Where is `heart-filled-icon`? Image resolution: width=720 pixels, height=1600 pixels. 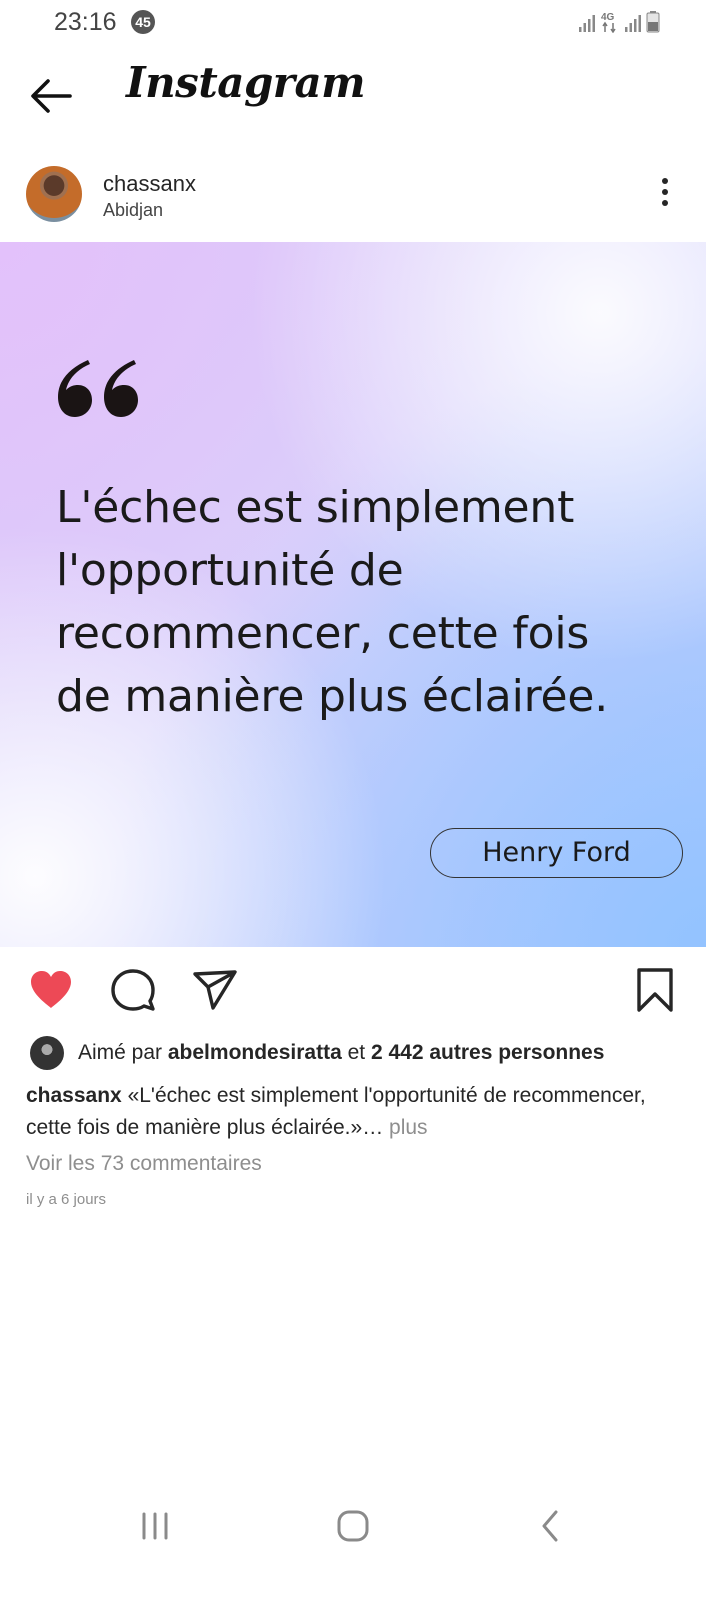
heart-filled-icon is located at coordinates (51, 989).